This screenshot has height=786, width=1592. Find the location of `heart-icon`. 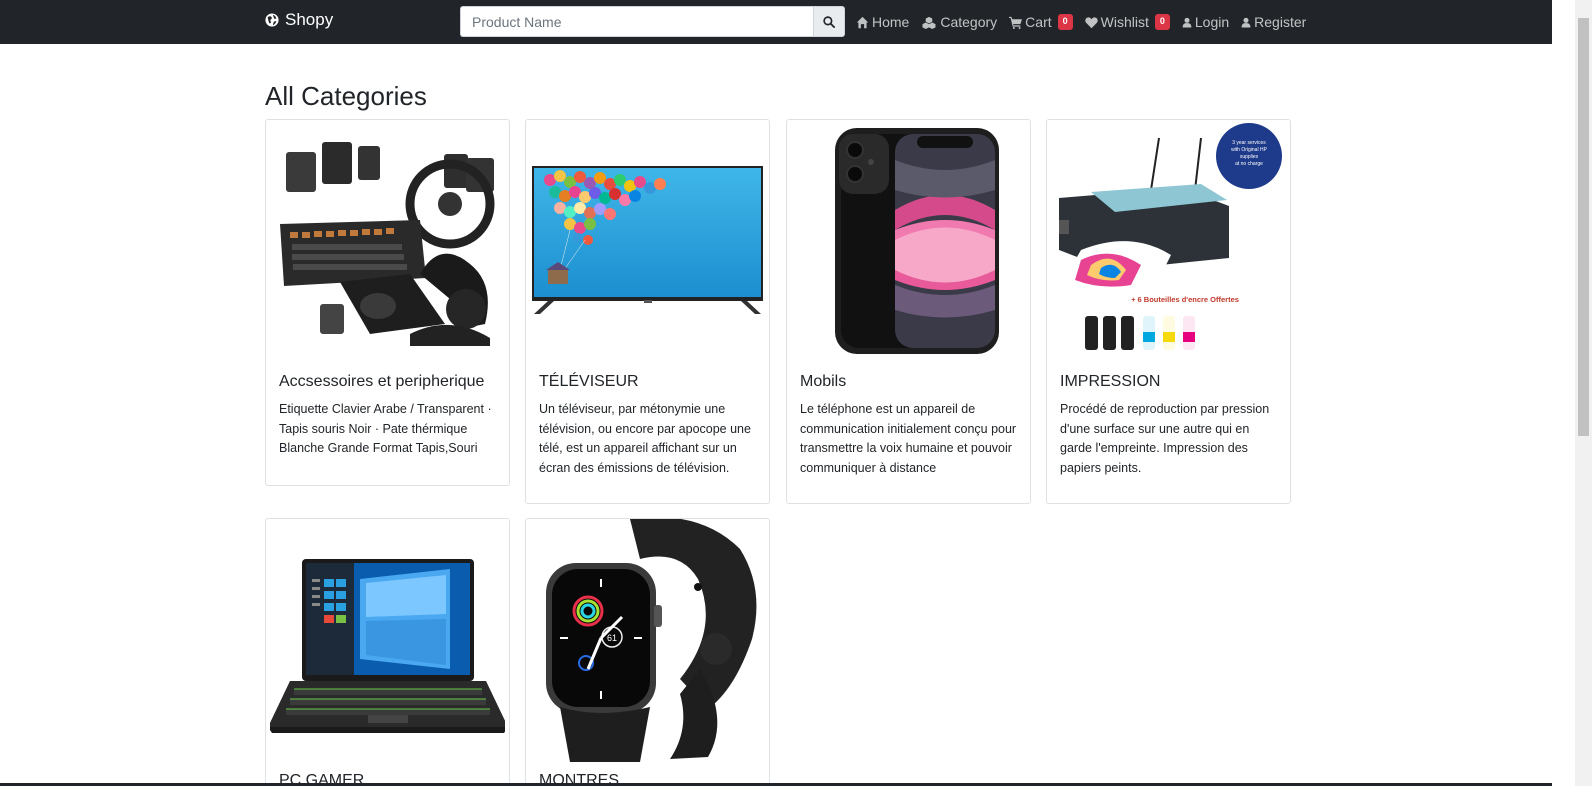

heart-icon is located at coordinates (1091, 22).